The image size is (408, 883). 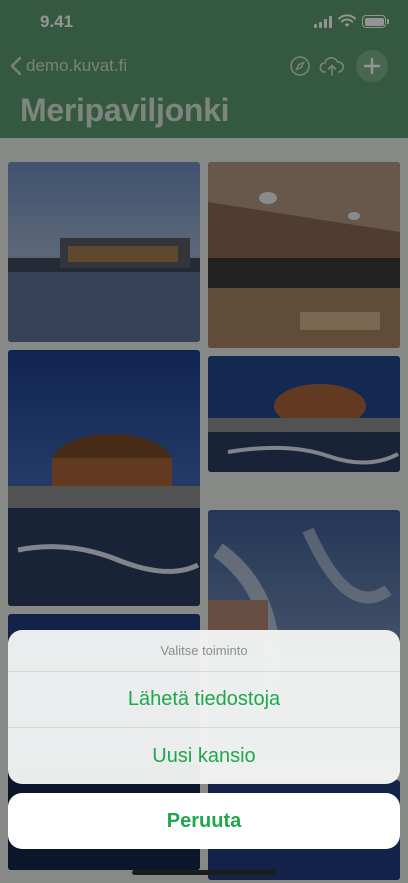 I want to click on action-sheet-title: Valitse toiminto, so click(x=204, y=651).